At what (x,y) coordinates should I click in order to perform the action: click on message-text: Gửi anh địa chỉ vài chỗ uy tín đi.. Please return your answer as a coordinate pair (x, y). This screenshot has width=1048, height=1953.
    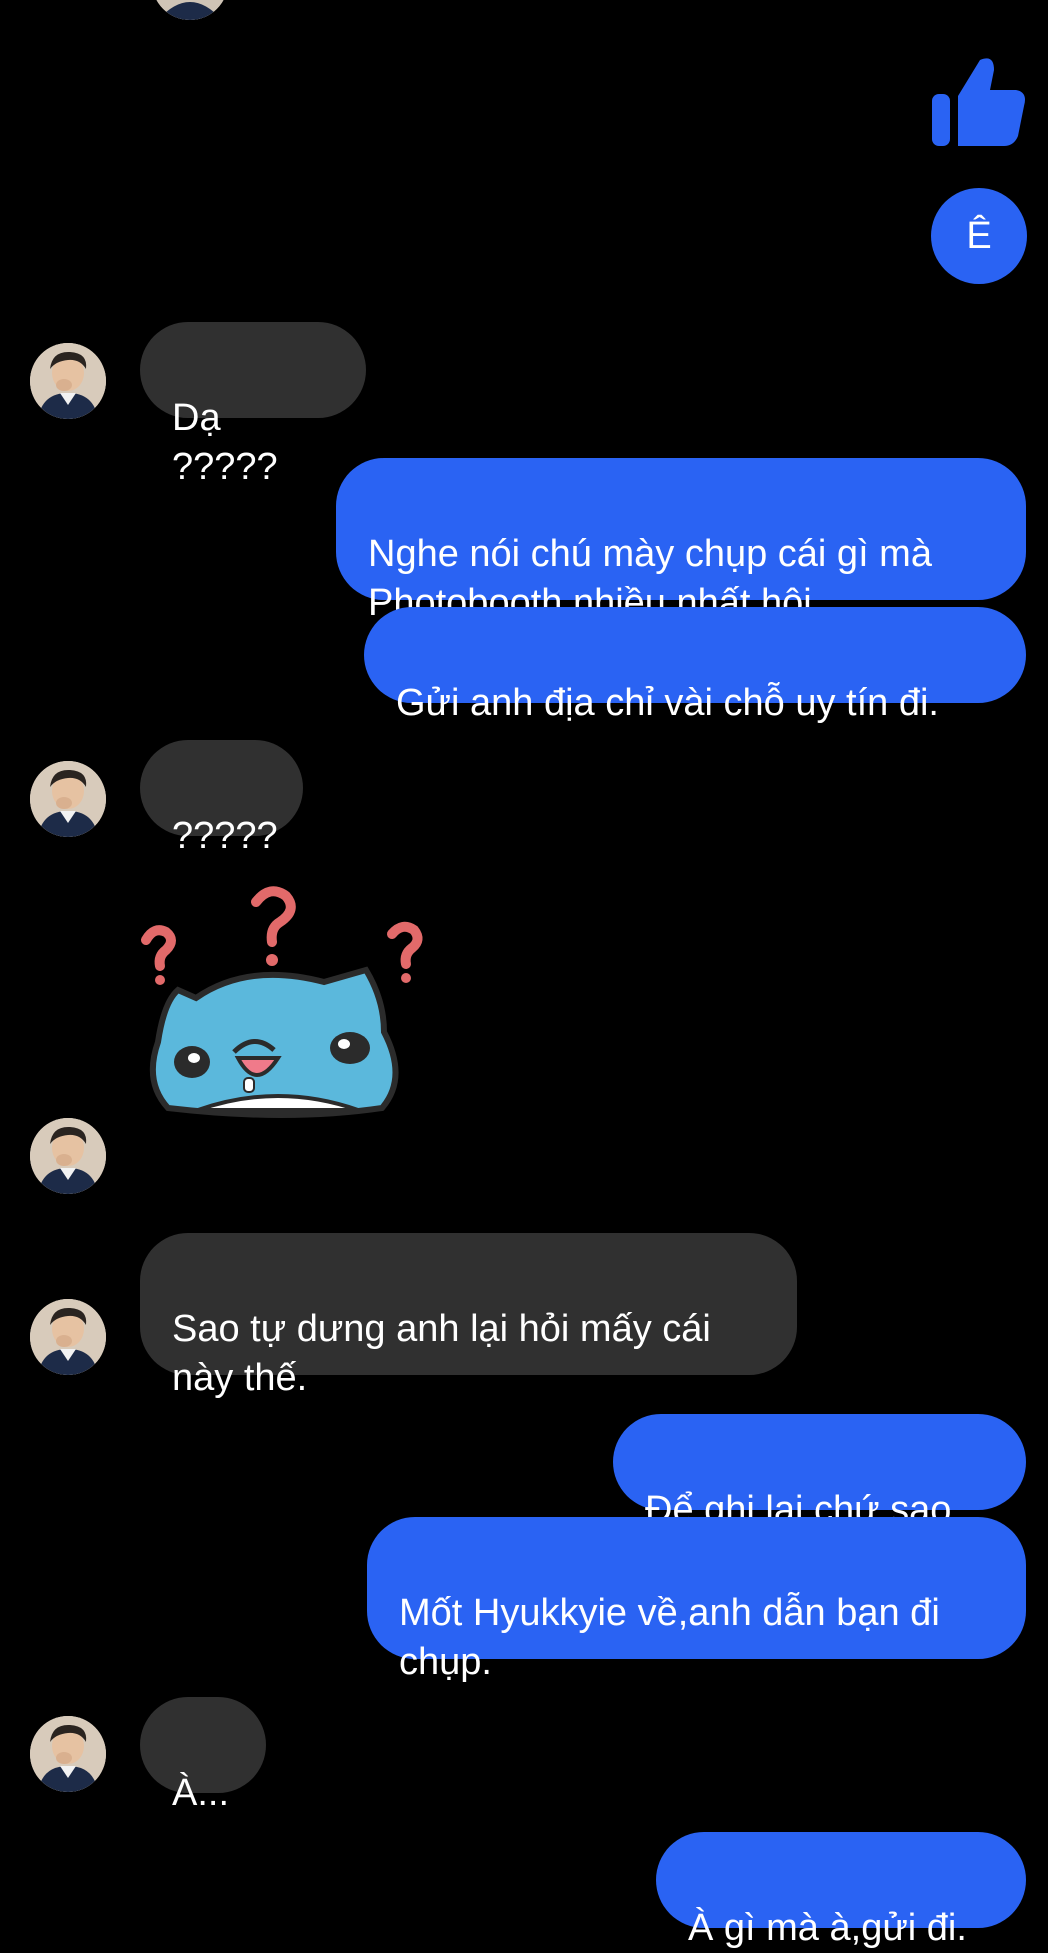
    Looking at the image, I should click on (667, 703).